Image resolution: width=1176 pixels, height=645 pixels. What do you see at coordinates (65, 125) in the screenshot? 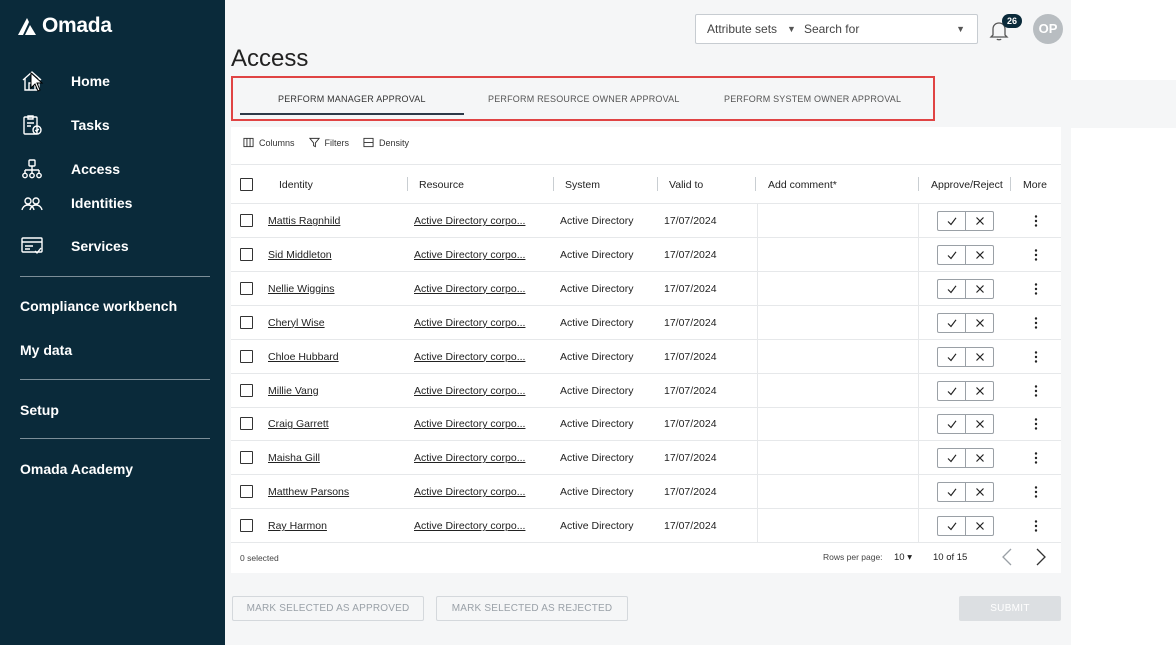
I see `sidebar-item-tasks: Tasks` at bounding box center [65, 125].